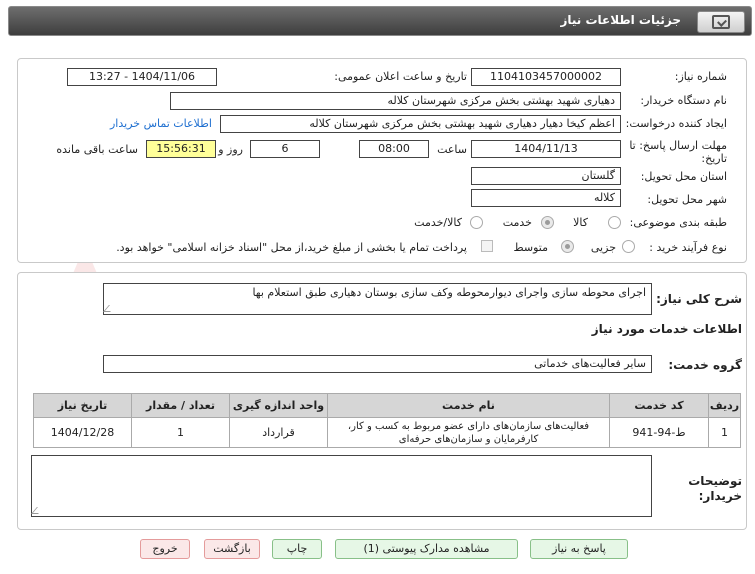 The image size is (755, 574). Describe the element at coordinates (394, 149) in the screenshot. I see `deadline-time-field: 08:00` at that location.